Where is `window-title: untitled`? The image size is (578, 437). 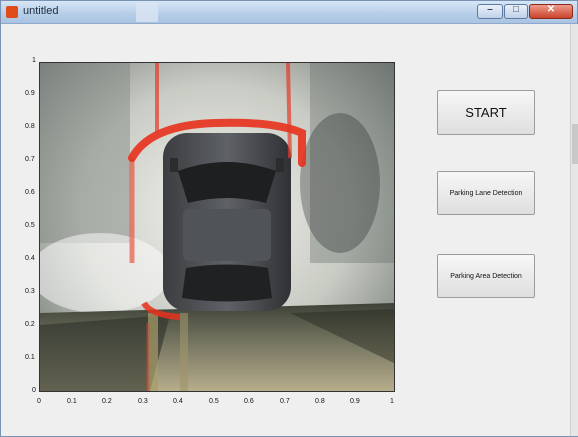
window-title: untitled is located at coordinates (41, 11).